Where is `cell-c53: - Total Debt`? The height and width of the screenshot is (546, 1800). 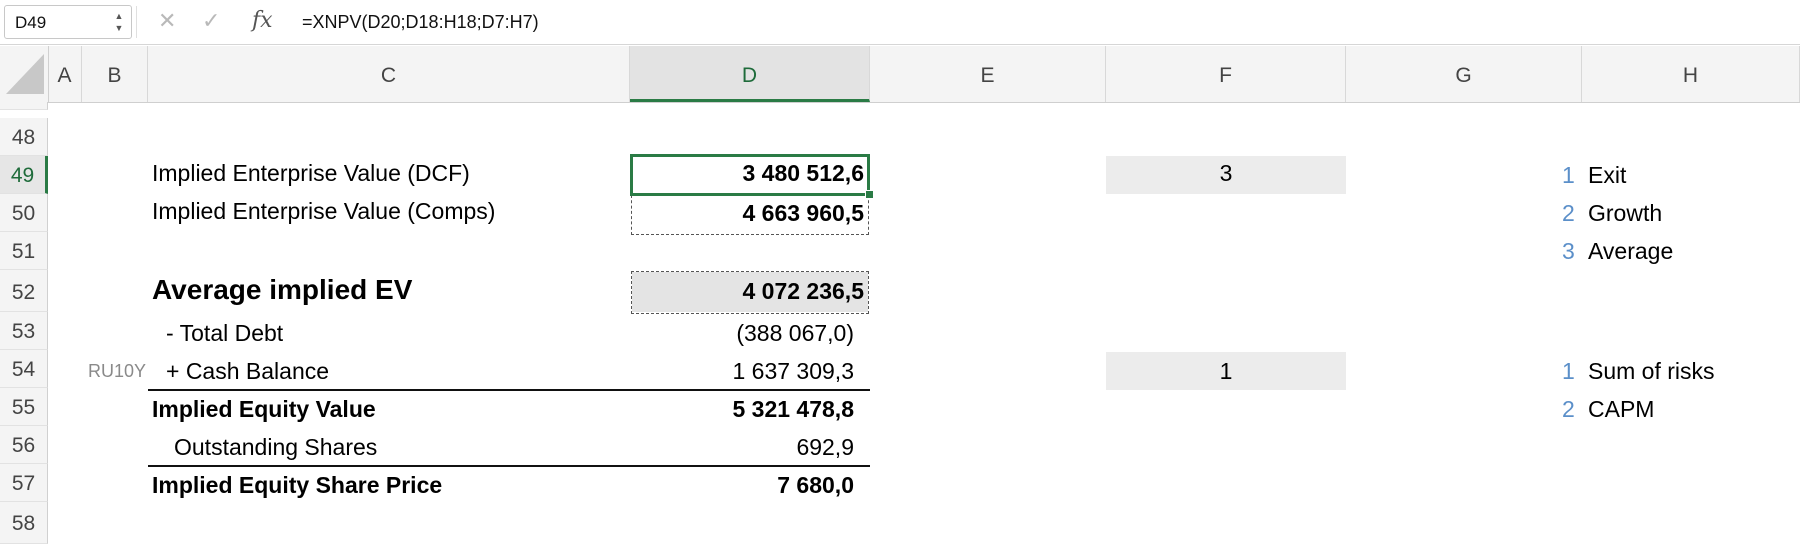 cell-c53: - Total Debt is located at coordinates (224, 333).